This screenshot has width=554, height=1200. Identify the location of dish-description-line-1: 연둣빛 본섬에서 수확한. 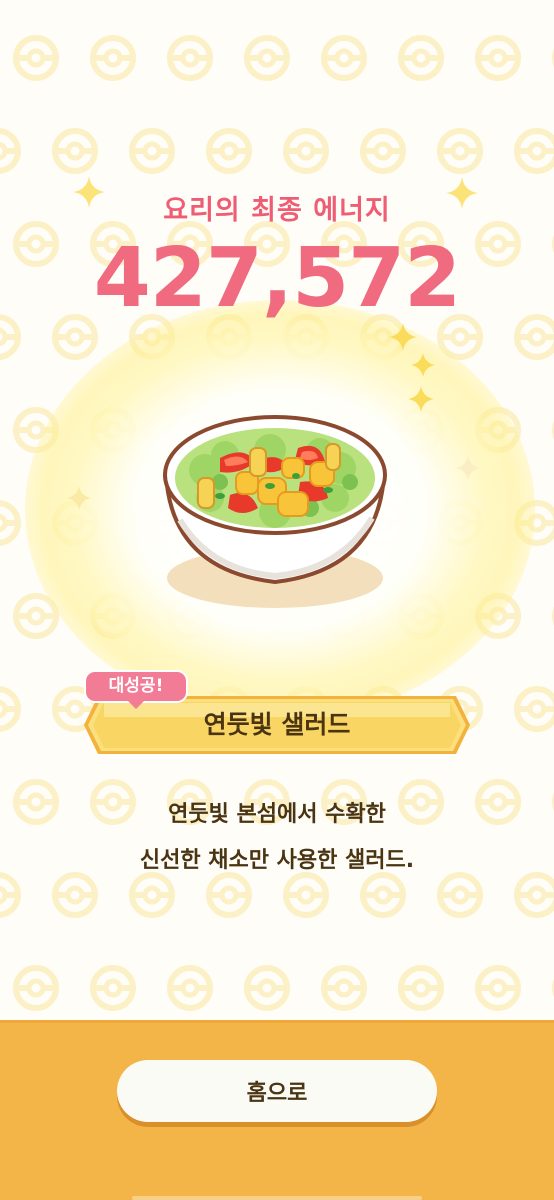
(277, 814).